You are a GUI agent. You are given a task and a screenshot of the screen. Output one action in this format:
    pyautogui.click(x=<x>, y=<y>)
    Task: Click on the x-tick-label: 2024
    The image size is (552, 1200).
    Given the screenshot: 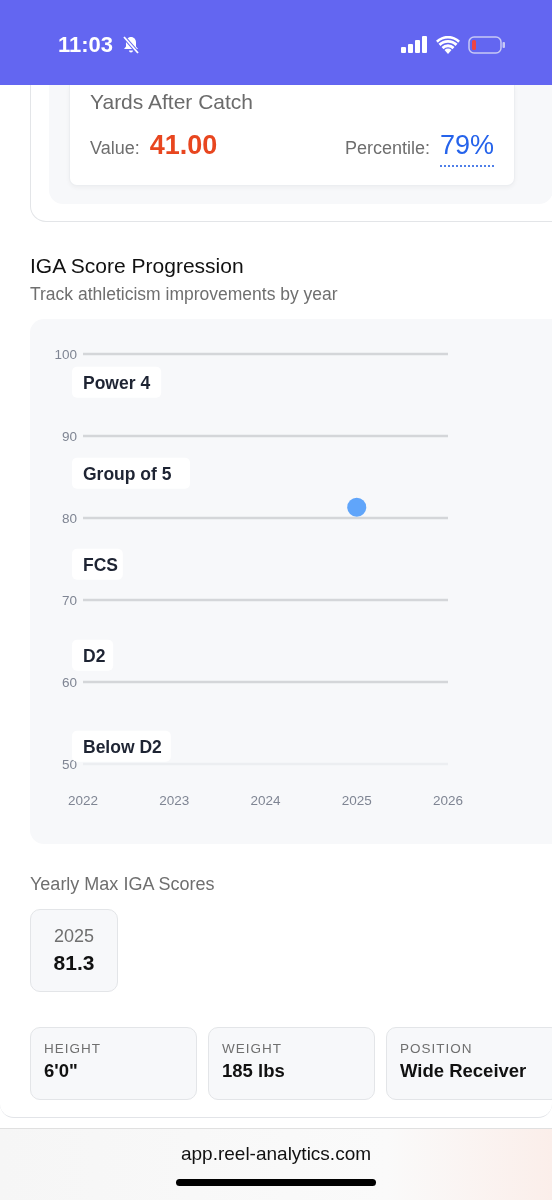 What is the action you would take?
    pyautogui.click(x=265, y=800)
    